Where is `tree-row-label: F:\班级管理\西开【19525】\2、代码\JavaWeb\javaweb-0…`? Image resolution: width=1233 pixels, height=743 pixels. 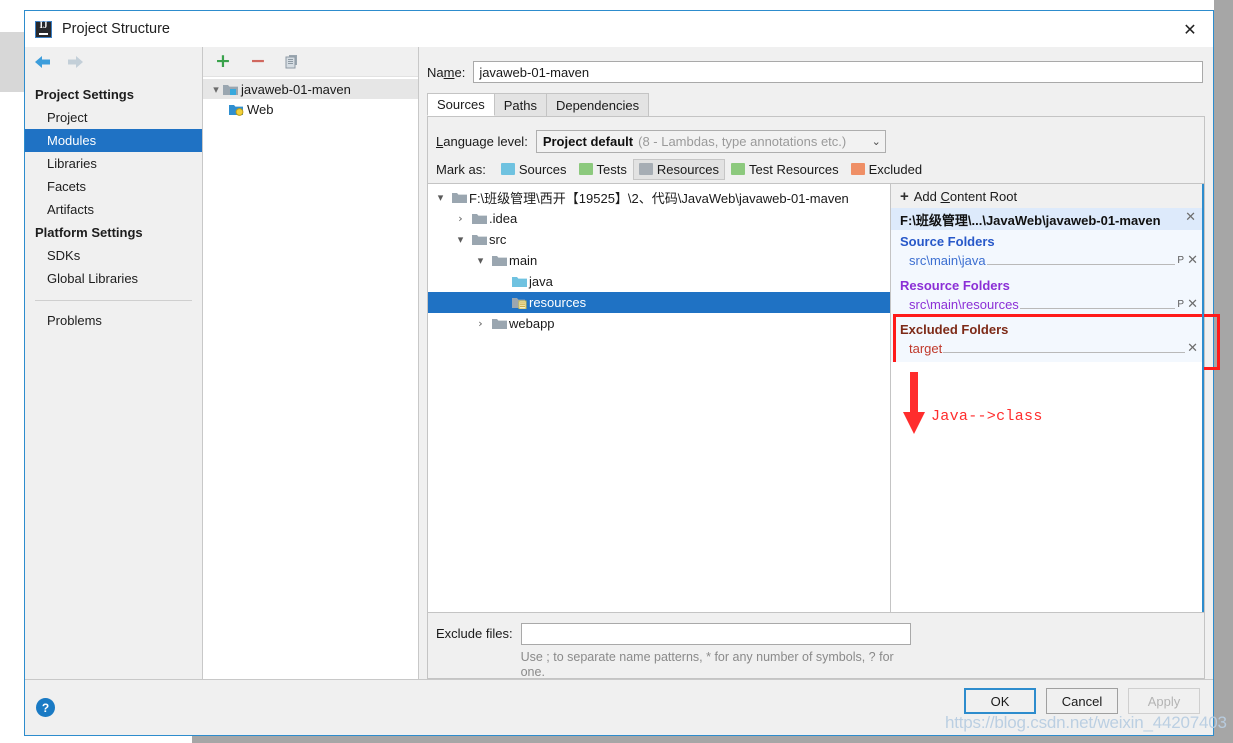
tree-row-label: F:\班级管理\西开【19525】\2、代码\JavaWeb\javaweb-0… is located at coordinates (659, 198).